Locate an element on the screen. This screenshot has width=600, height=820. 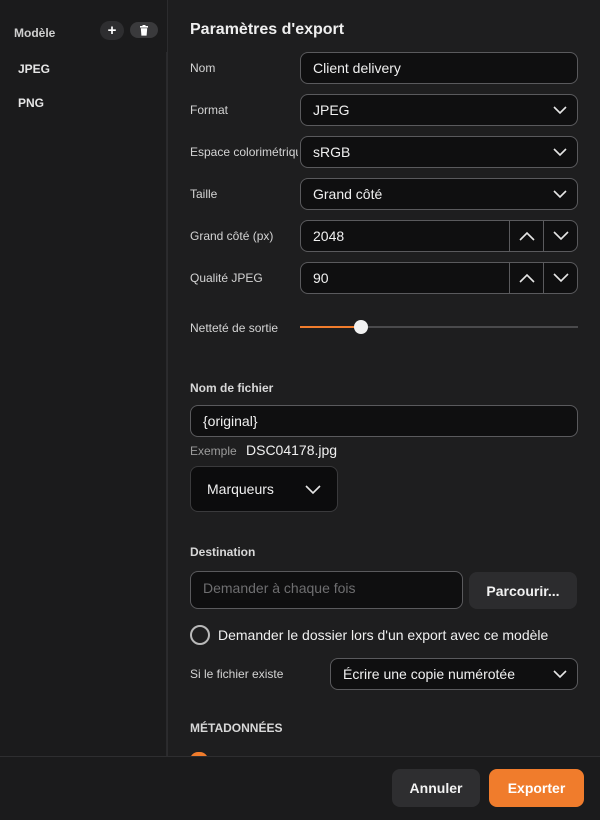
add-template-button: + is located at coordinates (112, 30).